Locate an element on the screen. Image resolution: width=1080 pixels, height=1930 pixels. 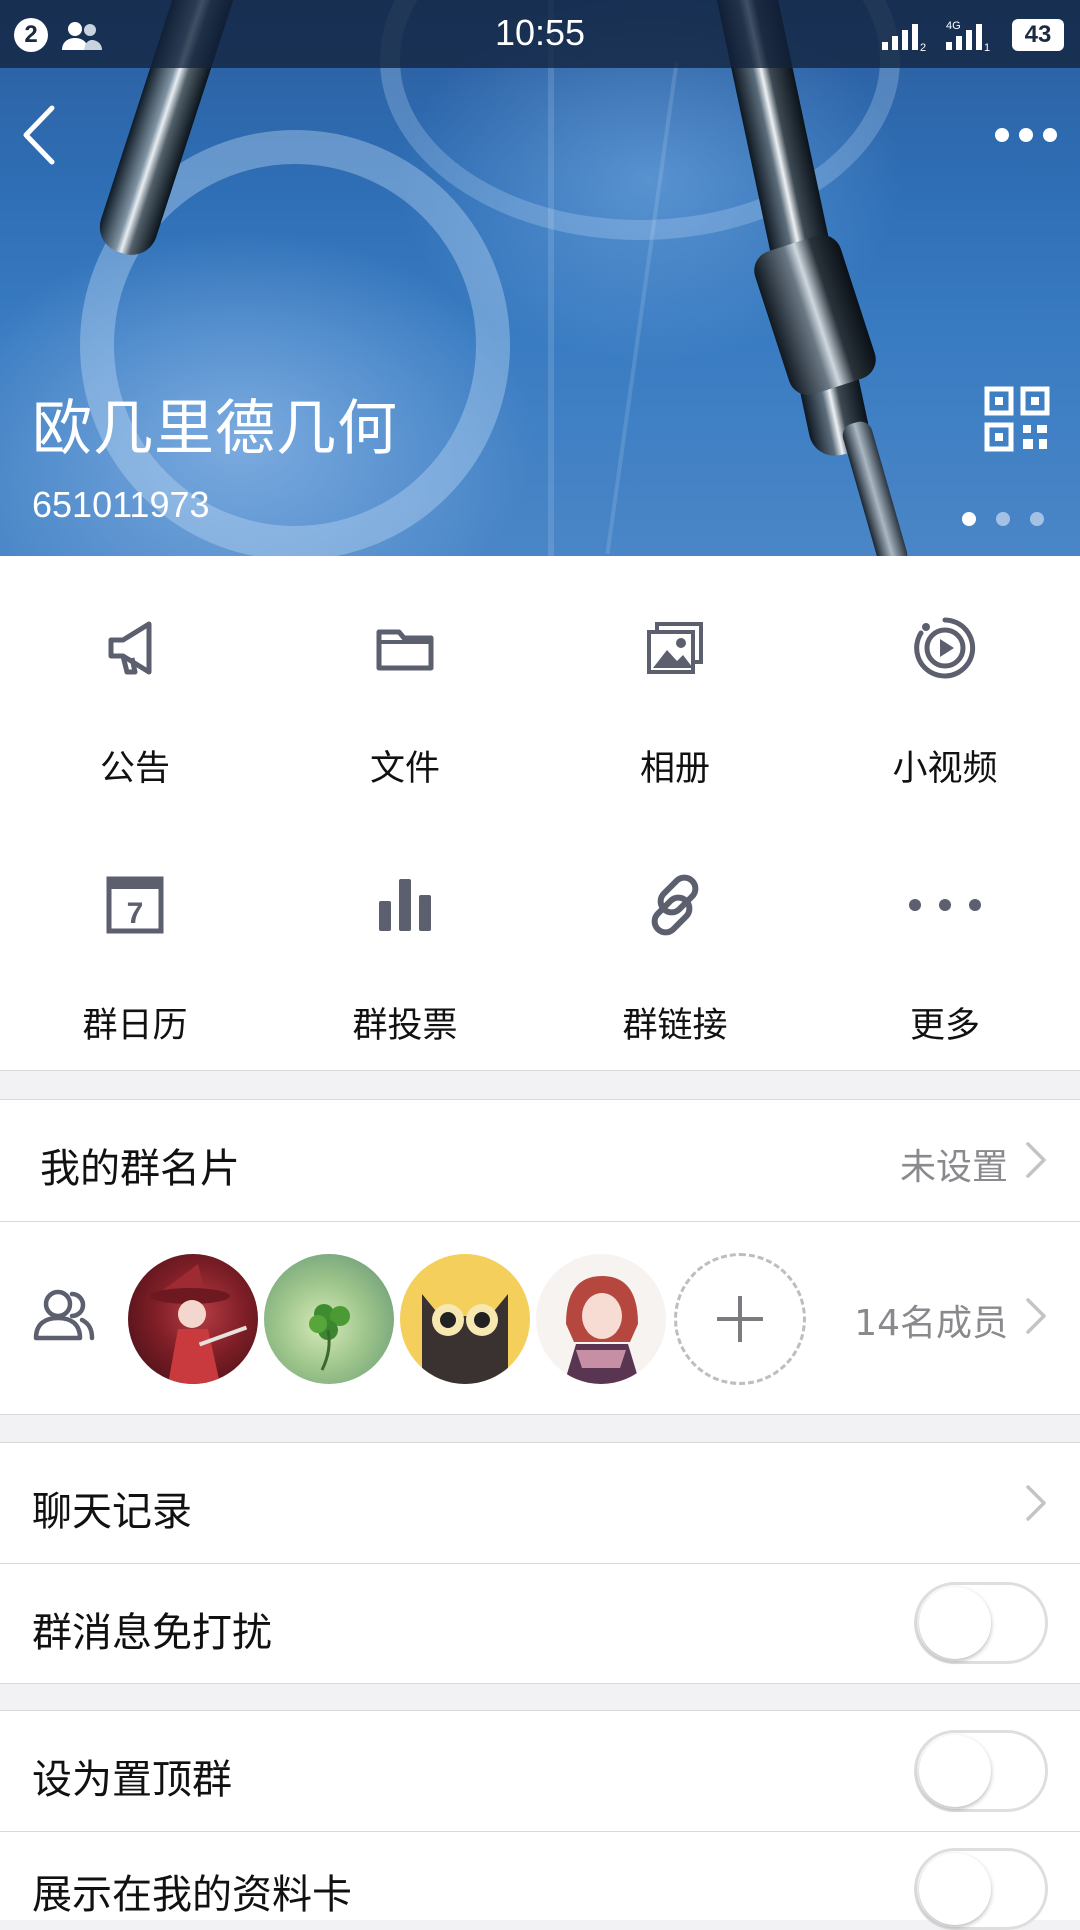
mute-notifications-row: 群消息免打扰 is located at coordinates (540, 1623).